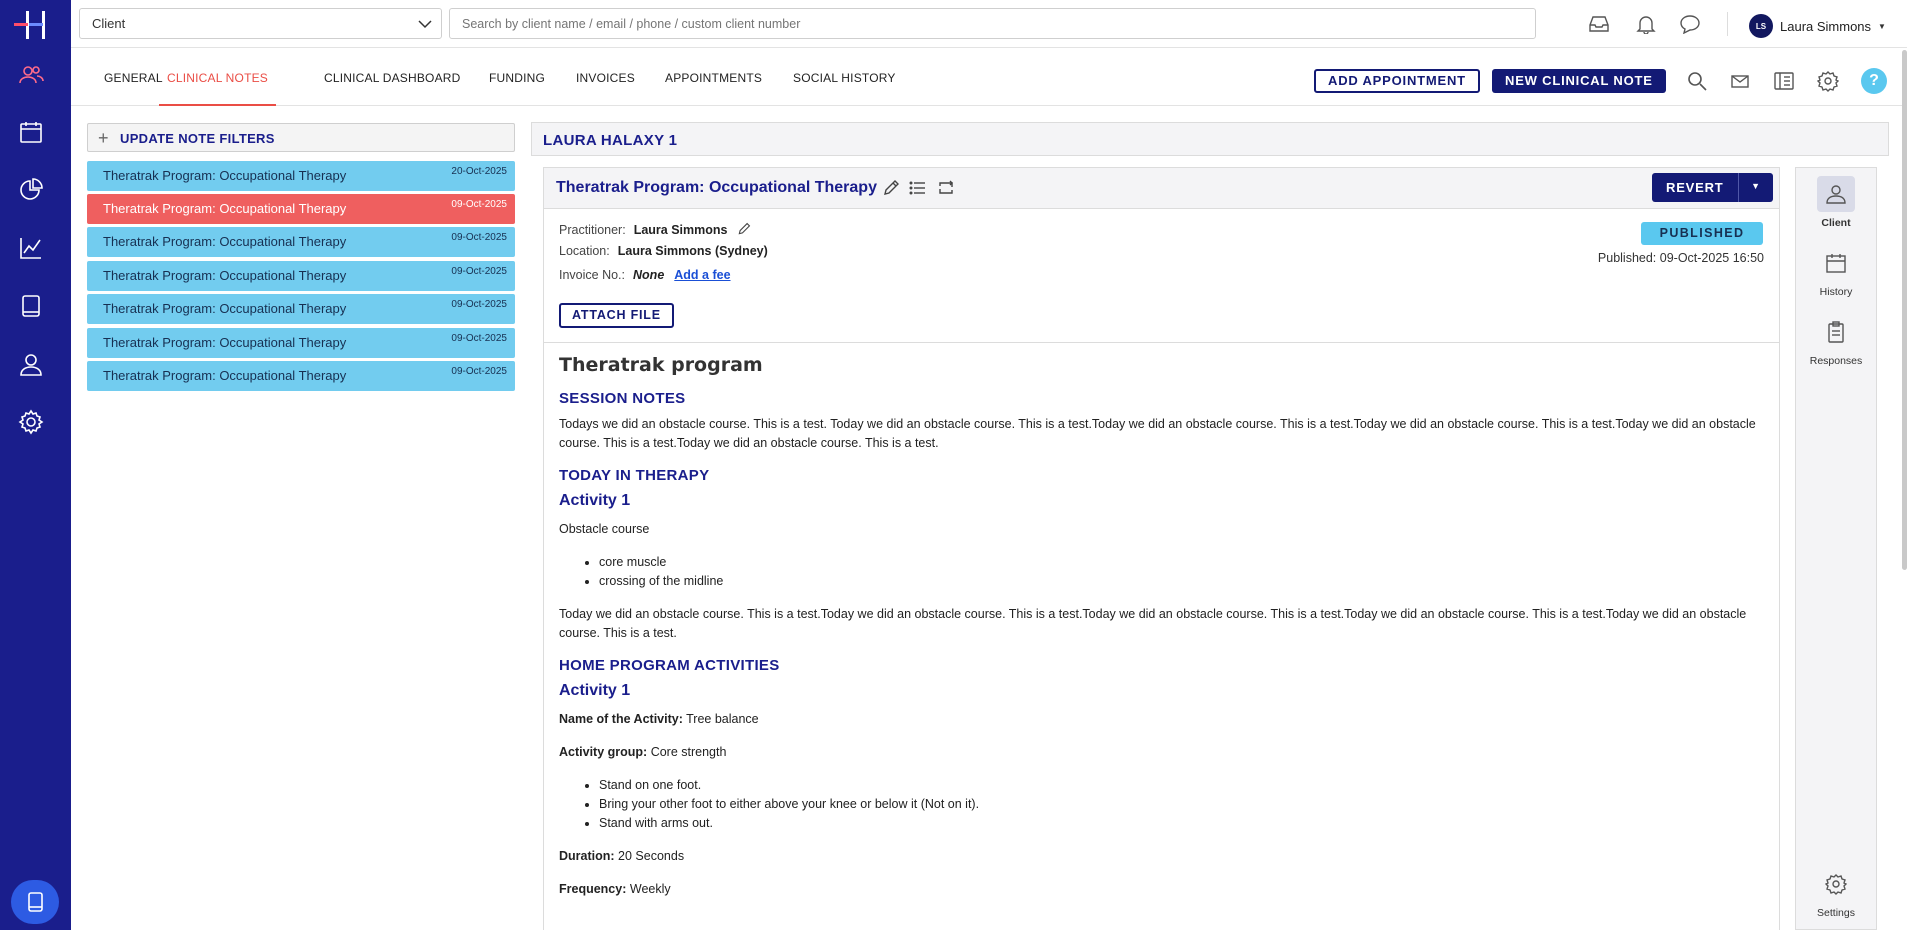 The image size is (1907, 930). I want to click on update-note-filters-button: + UPDATE NOTE FILTERS, so click(301, 137).